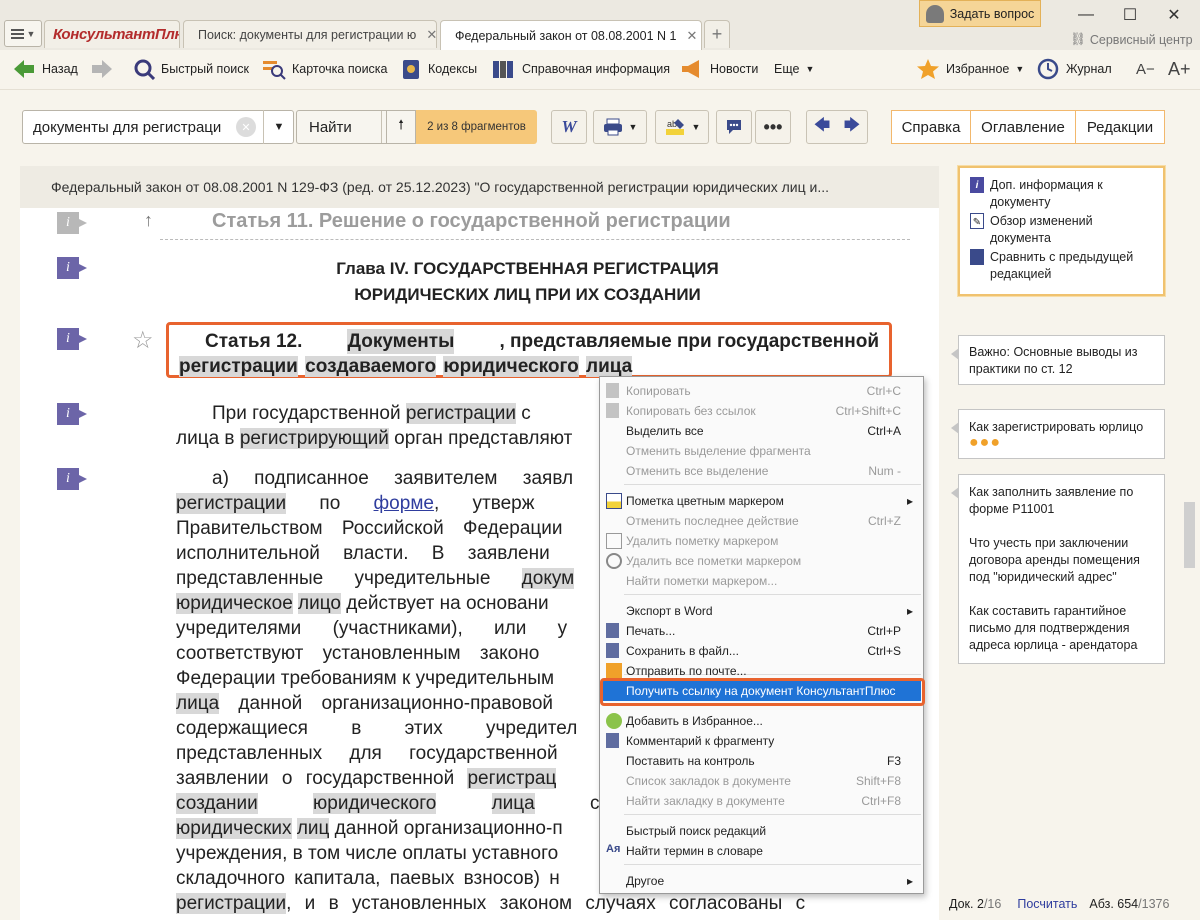  Describe the element at coordinates (761, 631) in the screenshot. I see `context-menu-item: Печать... Ctrl+P` at that location.